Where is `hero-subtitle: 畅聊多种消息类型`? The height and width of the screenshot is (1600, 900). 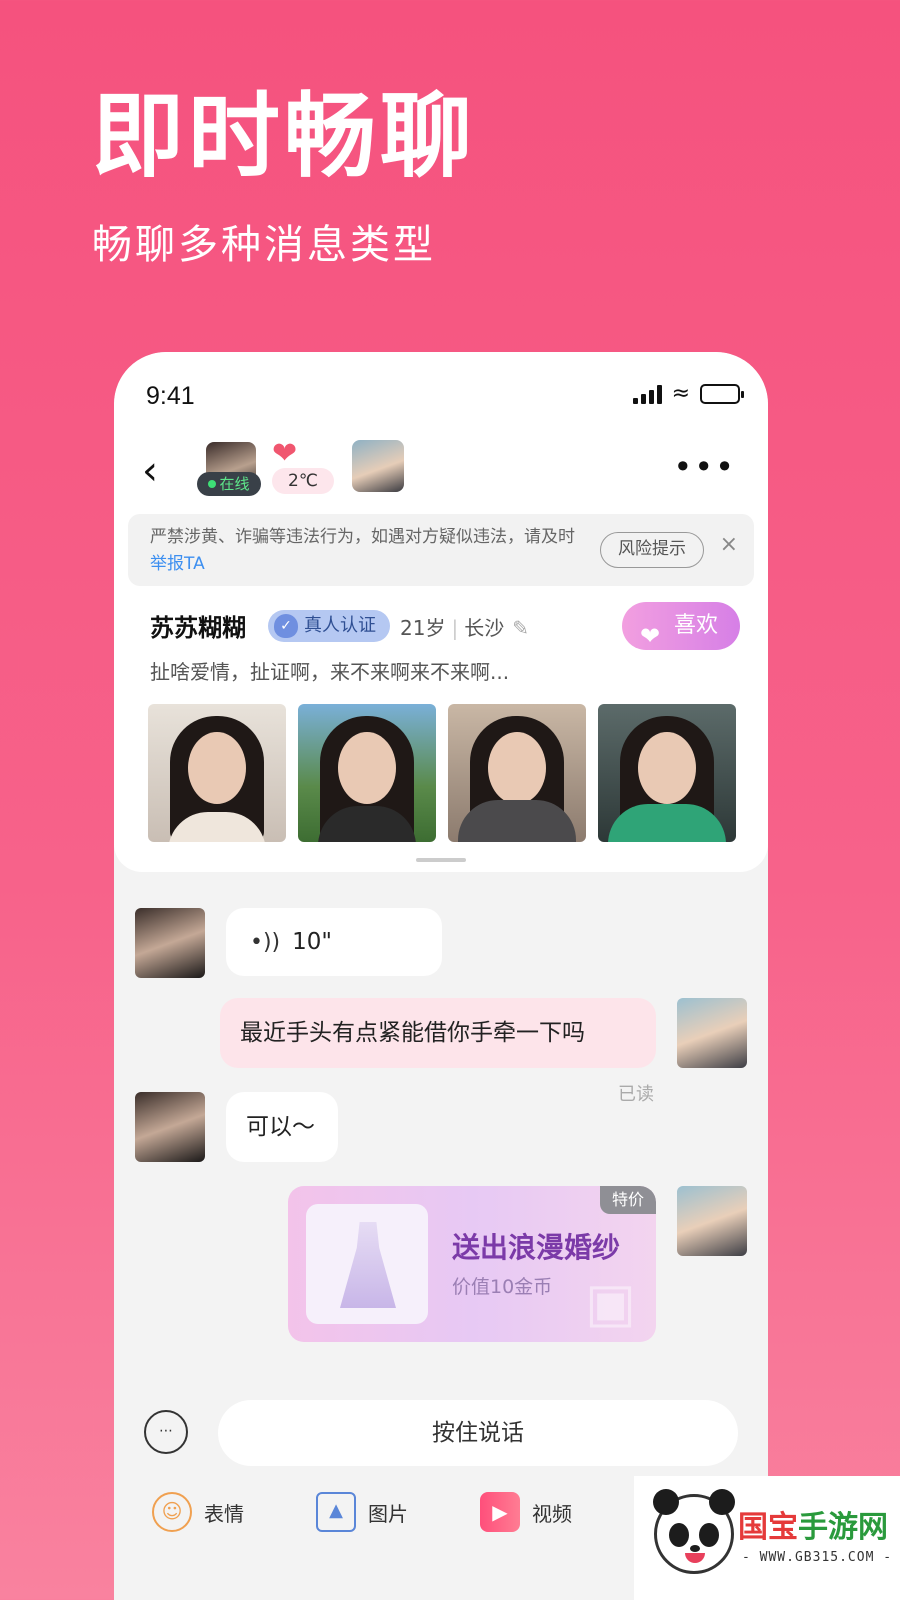
hero-subtitle: 畅聊多种消息类型 is located at coordinates (264, 245).